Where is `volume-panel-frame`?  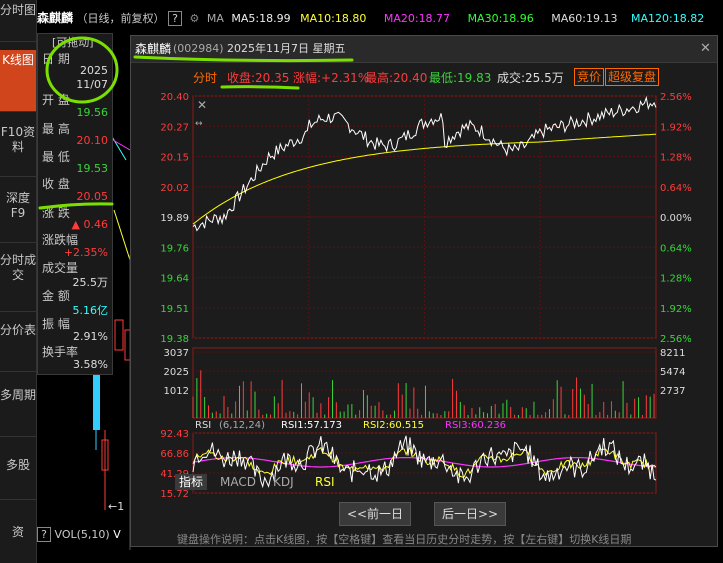
volume-panel-frame is located at coordinates (424, 383).